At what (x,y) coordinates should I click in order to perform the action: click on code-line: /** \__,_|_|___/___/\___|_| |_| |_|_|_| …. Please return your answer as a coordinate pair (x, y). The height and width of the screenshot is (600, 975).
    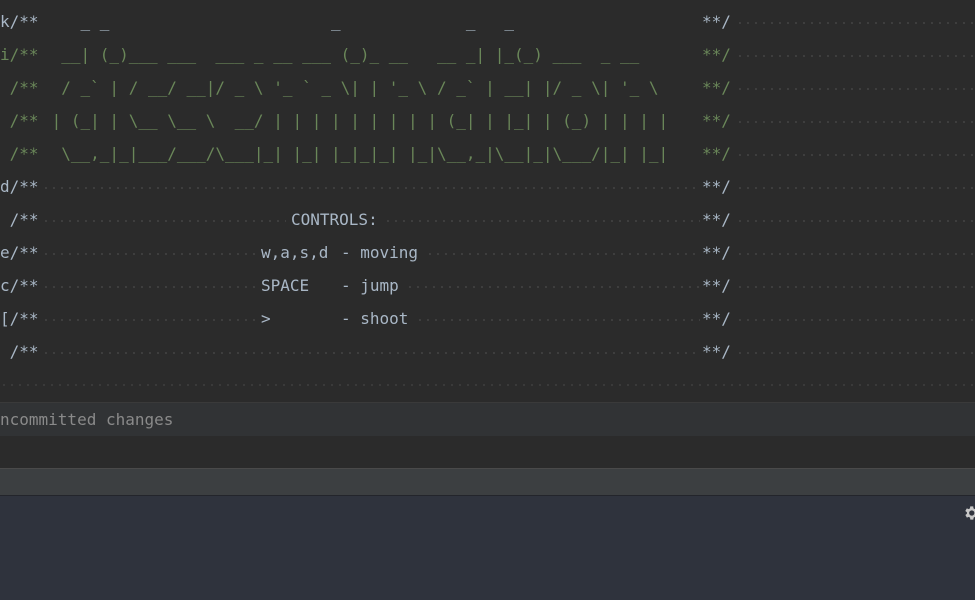
    Looking at the image, I should click on (487, 154).